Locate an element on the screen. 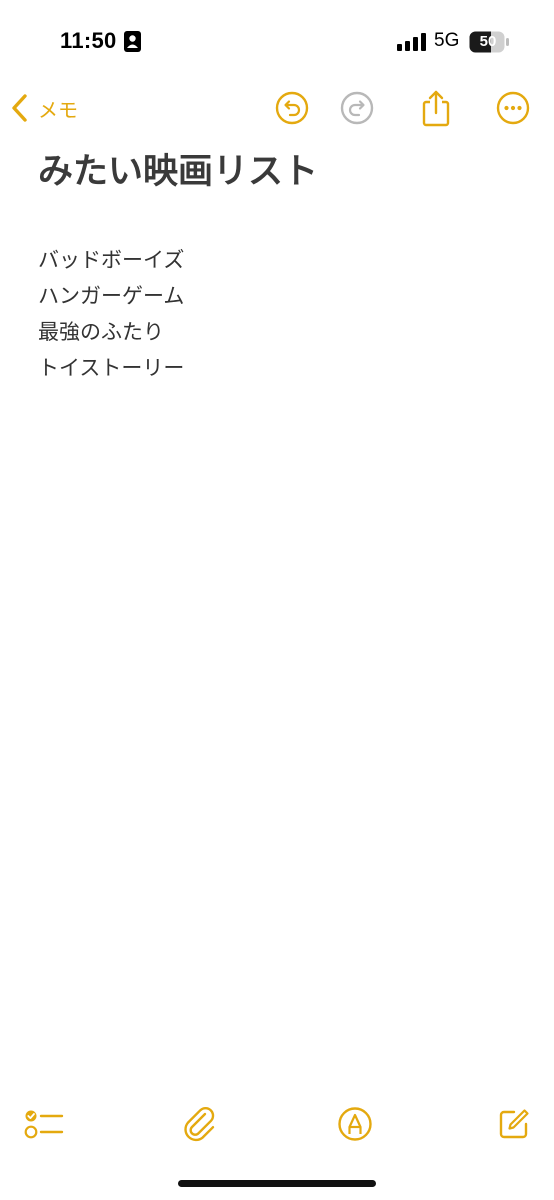  compose-button is located at coordinates (514, 1124).